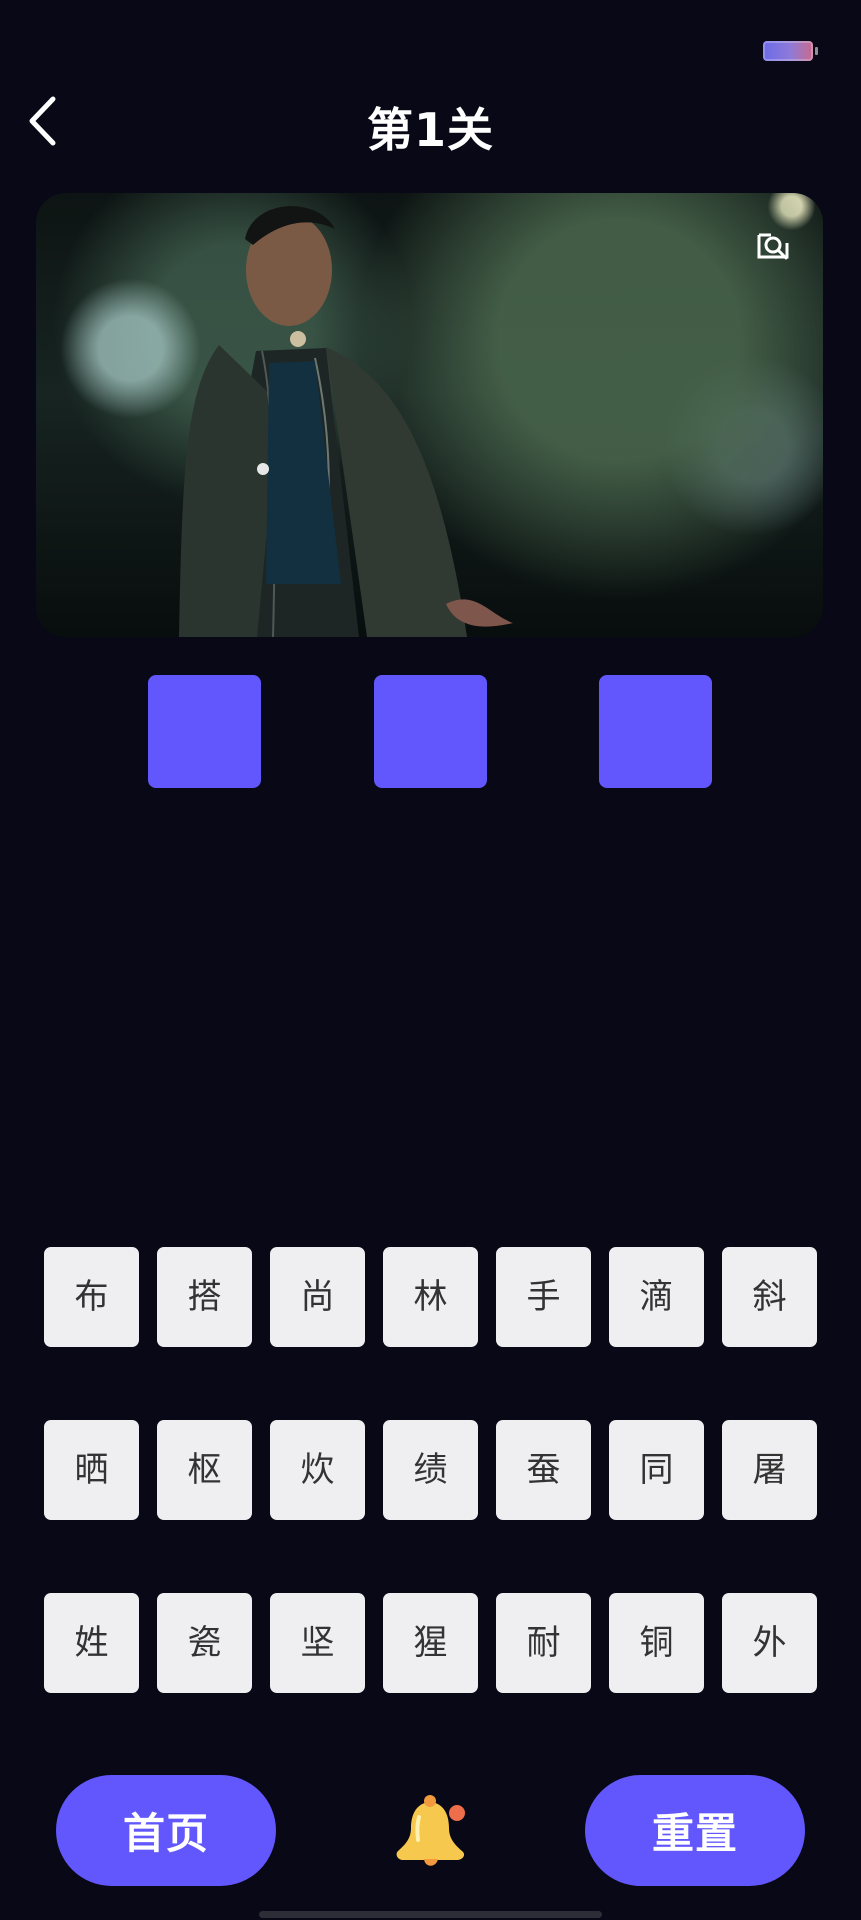  Describe the element at coordinates (543, 1470) in the screenshot. I see `character-tile: 蚕` at that location.